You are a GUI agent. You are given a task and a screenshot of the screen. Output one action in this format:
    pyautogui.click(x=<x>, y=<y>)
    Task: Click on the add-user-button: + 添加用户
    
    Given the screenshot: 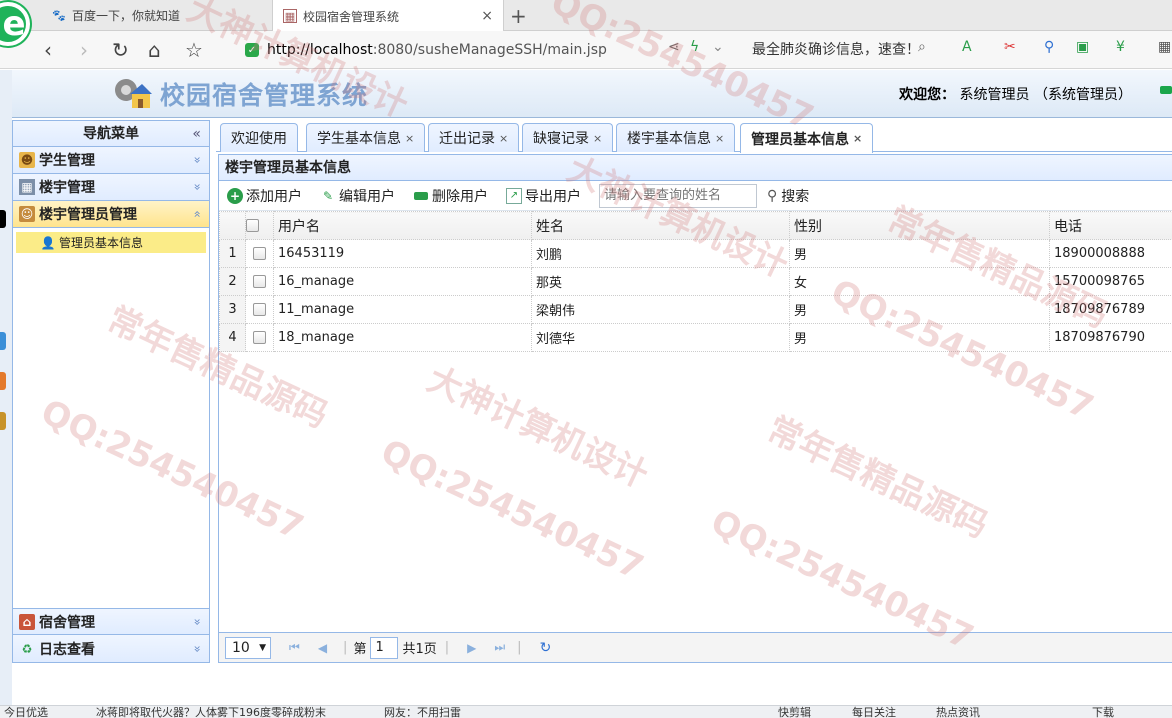 What is the action you would take?
    pyautogui.click(x=264, y=196)
    